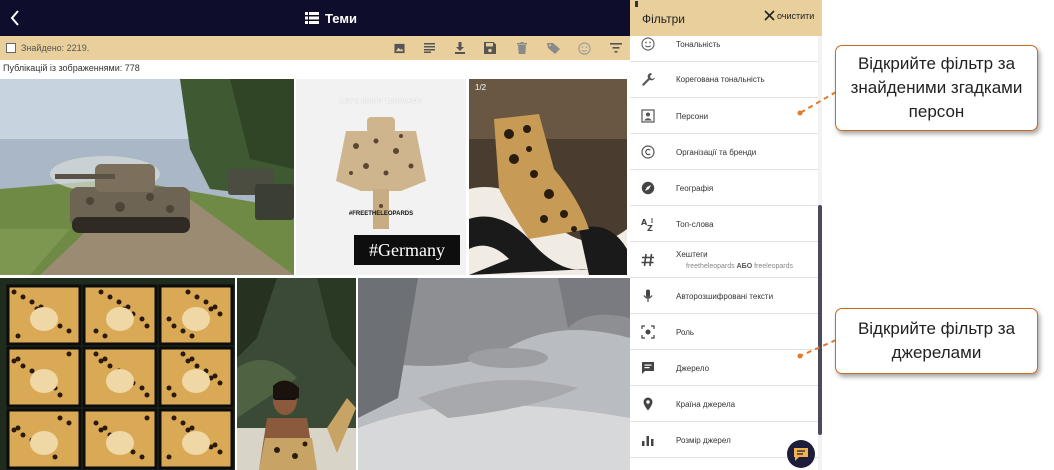 Image resolution: width=1054 pixels, height=470 pixels. What do you see at coordinates (724, 80) in the screenshot?
I see `filter-item-adjusted-sentiment: Корегована тональність` at bounding box center [724, 80].